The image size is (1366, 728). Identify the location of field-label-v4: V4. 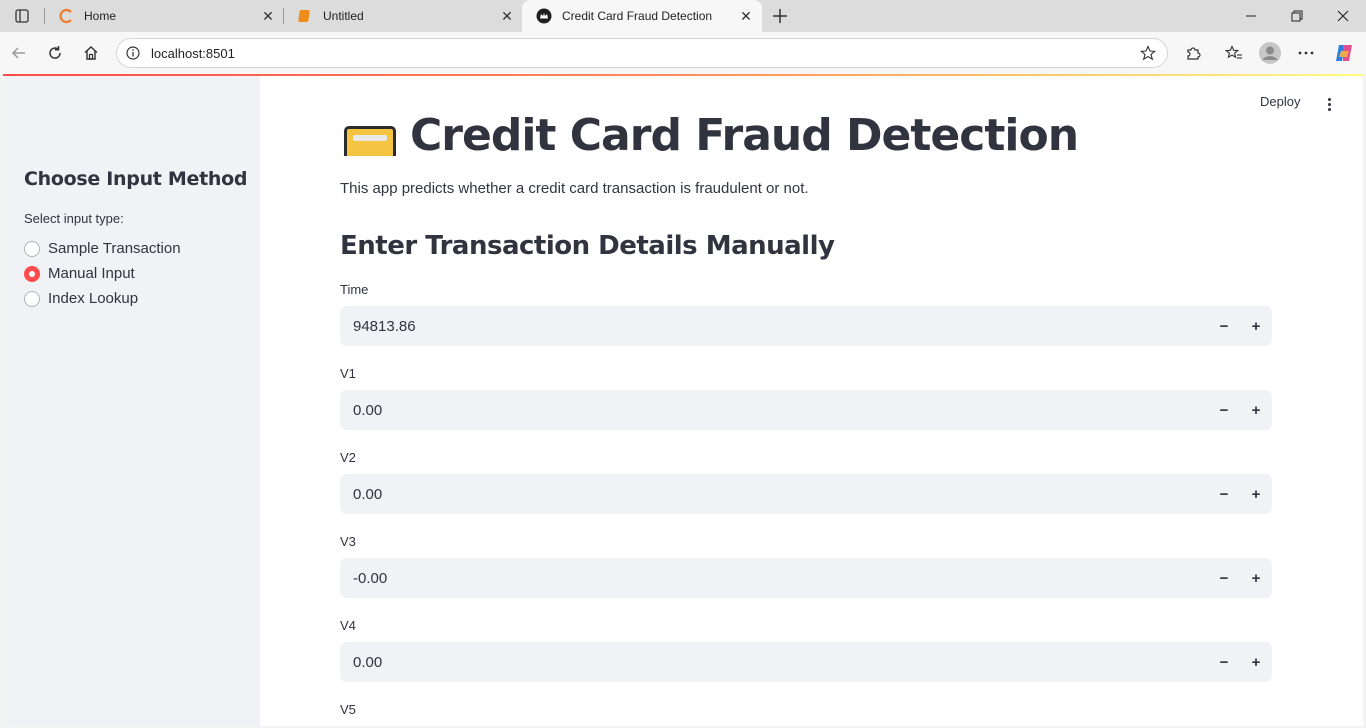
(348, 625).